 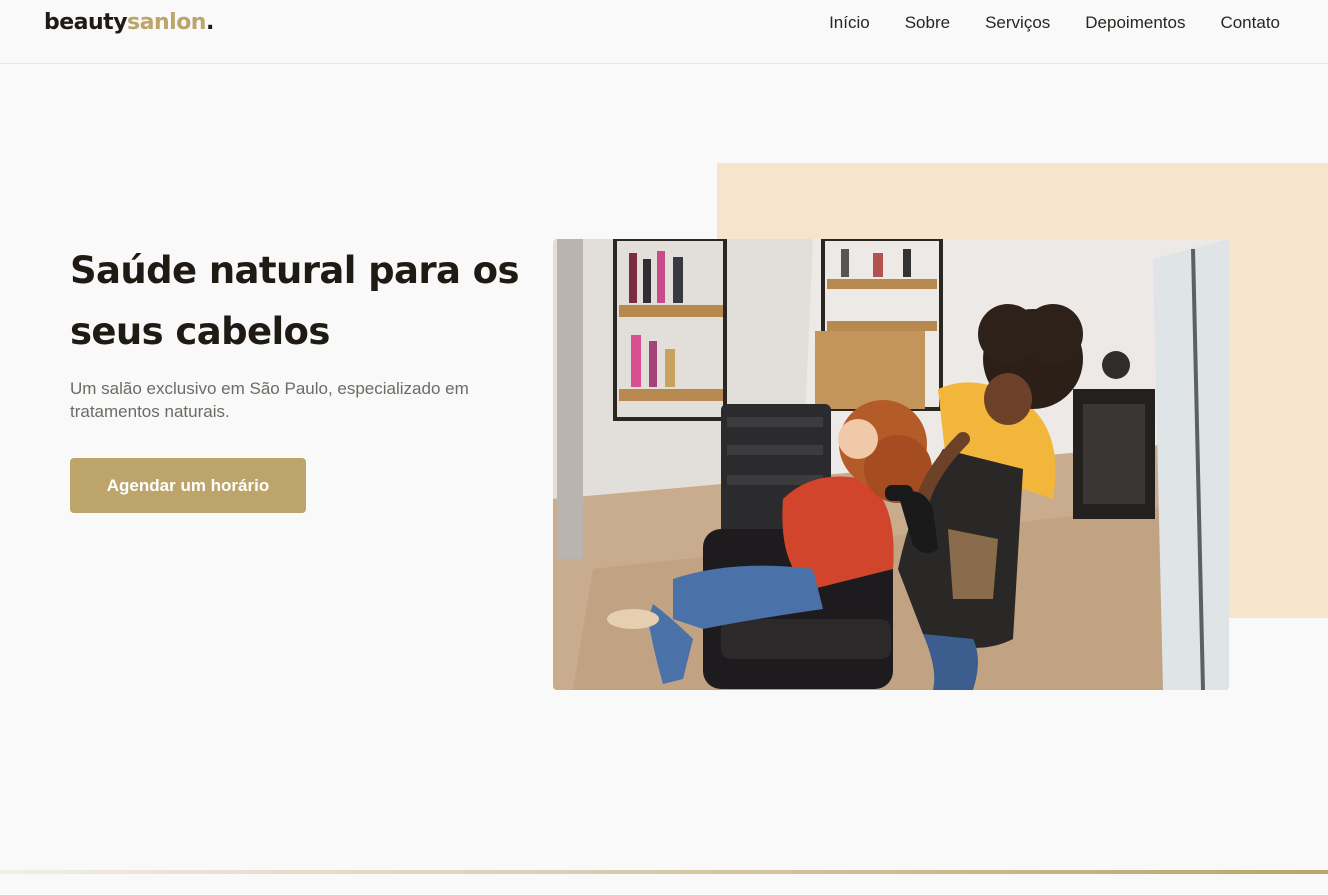 What do you see at coordinates (1017, 23) in the screenshot?
I see `nav-item-servicos: Serviços` at bounding box center [1017, 23].